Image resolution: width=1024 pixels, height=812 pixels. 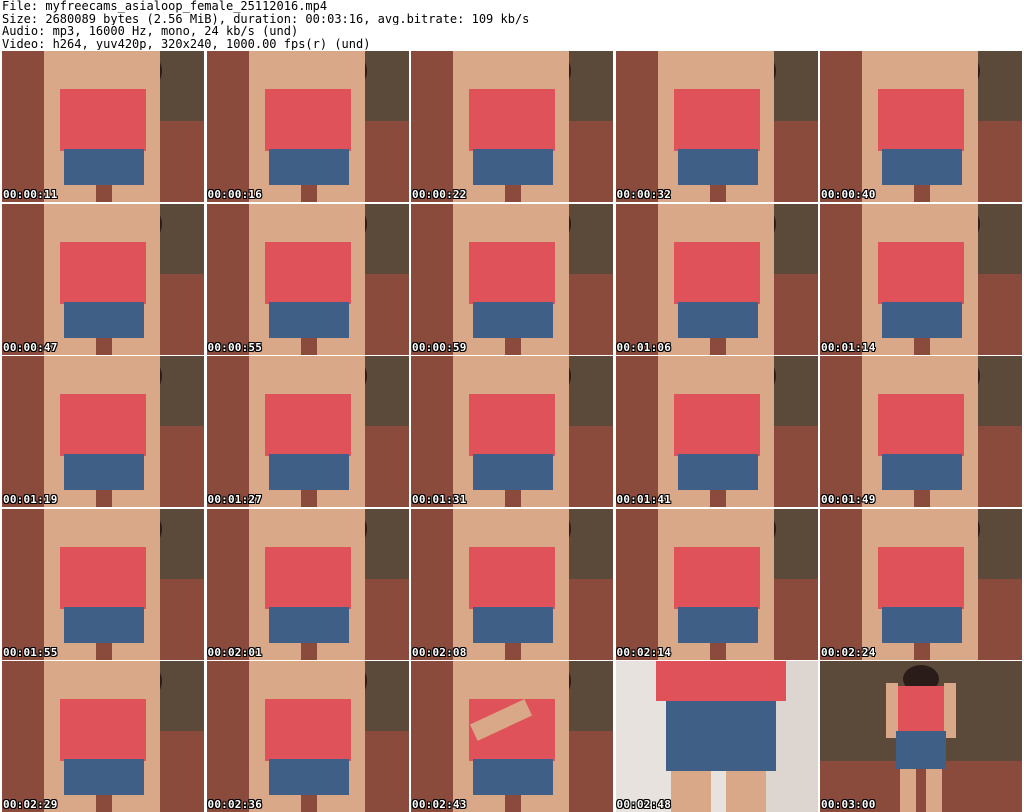 I want to click on video-thumbnail: 00:02:29, so click(x=103, y=736).